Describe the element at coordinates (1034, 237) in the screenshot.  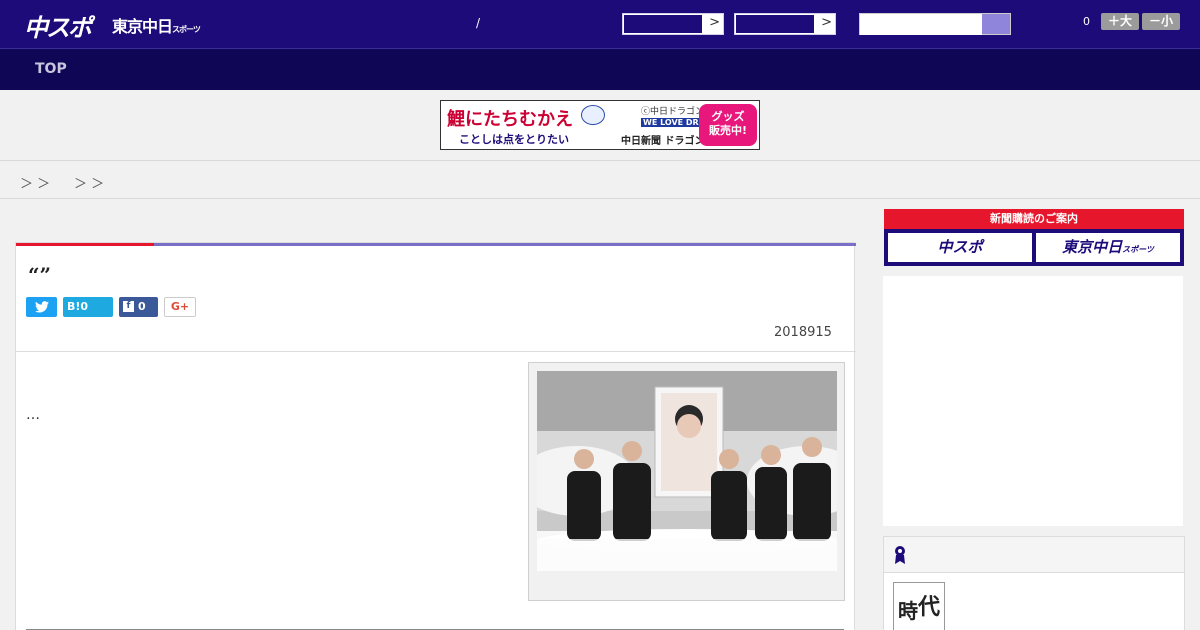
I see `subscription-box: 新聞購読のご案内 中スポ 東京中日スポーツ` at that location.